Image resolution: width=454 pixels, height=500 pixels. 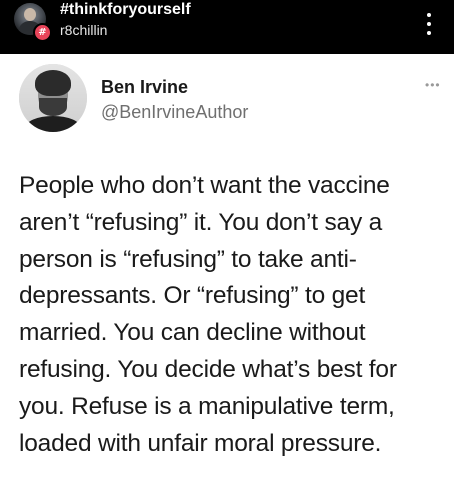 I want to click on more-vertical-icon, so click(x=429, y=24).